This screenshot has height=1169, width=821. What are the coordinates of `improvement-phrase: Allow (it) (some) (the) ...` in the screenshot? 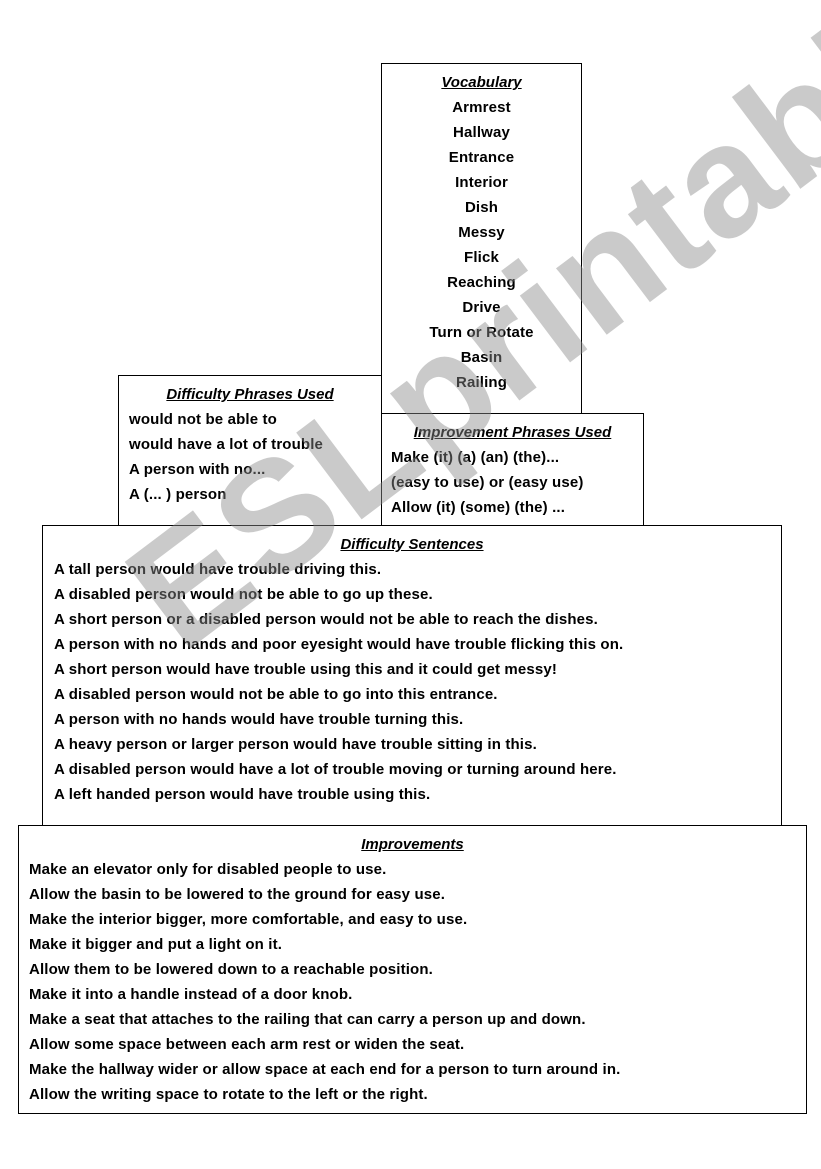 It's located at (478, 507).